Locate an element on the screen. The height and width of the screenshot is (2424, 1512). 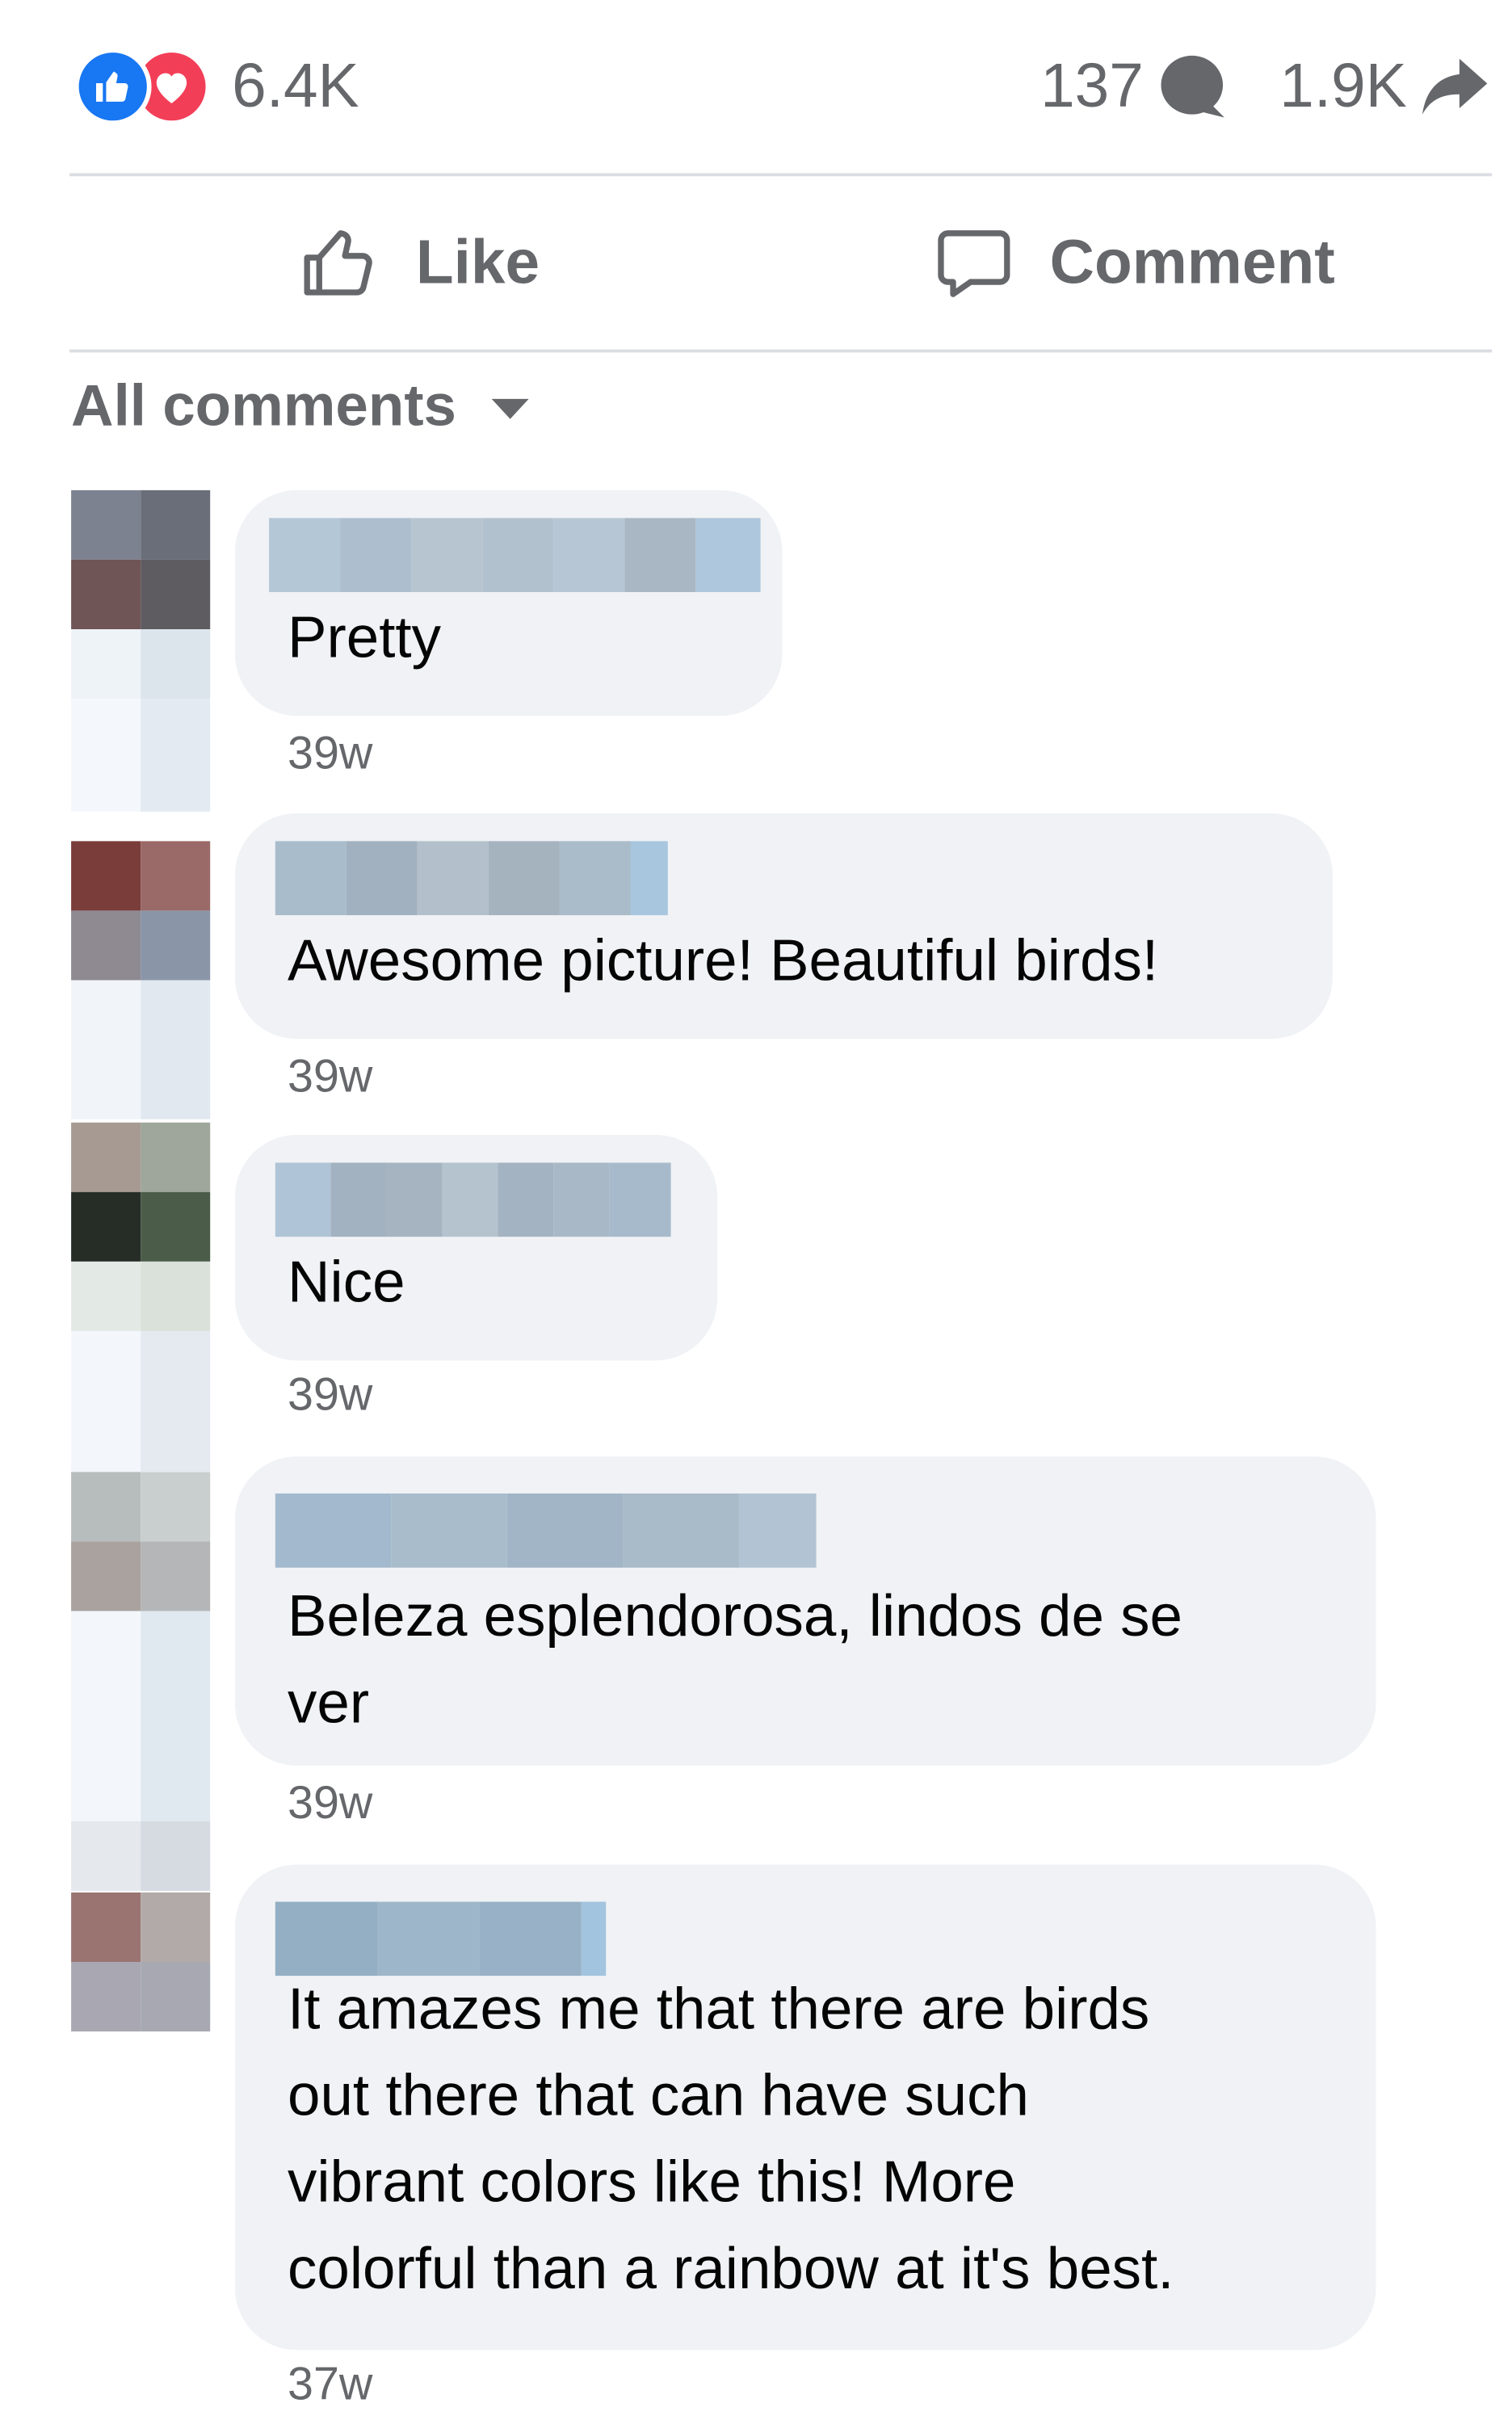
comment-bubble: Nice is located at coordinates (476, 1247).